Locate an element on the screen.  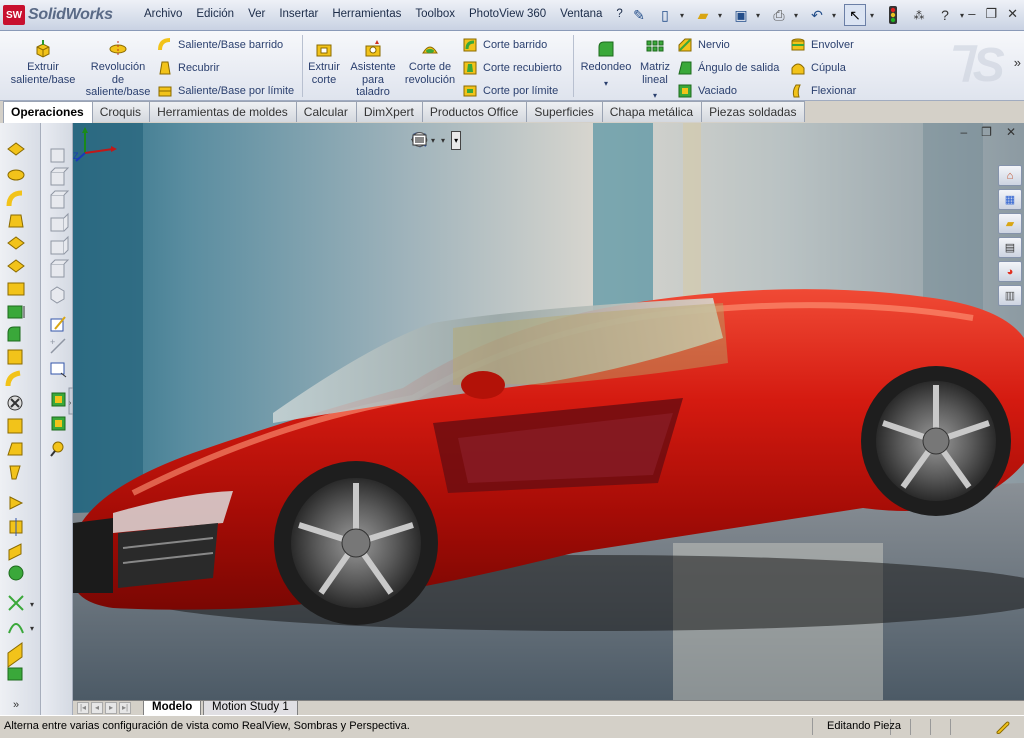
menu-photoview: PhotoView 360 is located at coordinates (507, 14).